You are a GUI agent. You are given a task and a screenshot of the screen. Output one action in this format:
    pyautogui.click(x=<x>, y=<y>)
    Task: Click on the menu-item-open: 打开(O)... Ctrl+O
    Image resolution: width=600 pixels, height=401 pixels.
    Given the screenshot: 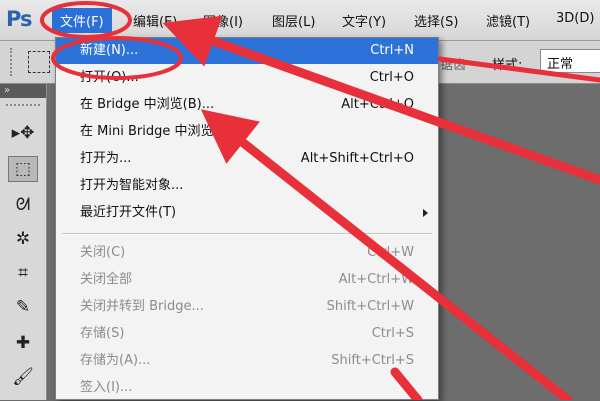 What is the action you would take?
    pyautogui.click(x=247, y=78)
    